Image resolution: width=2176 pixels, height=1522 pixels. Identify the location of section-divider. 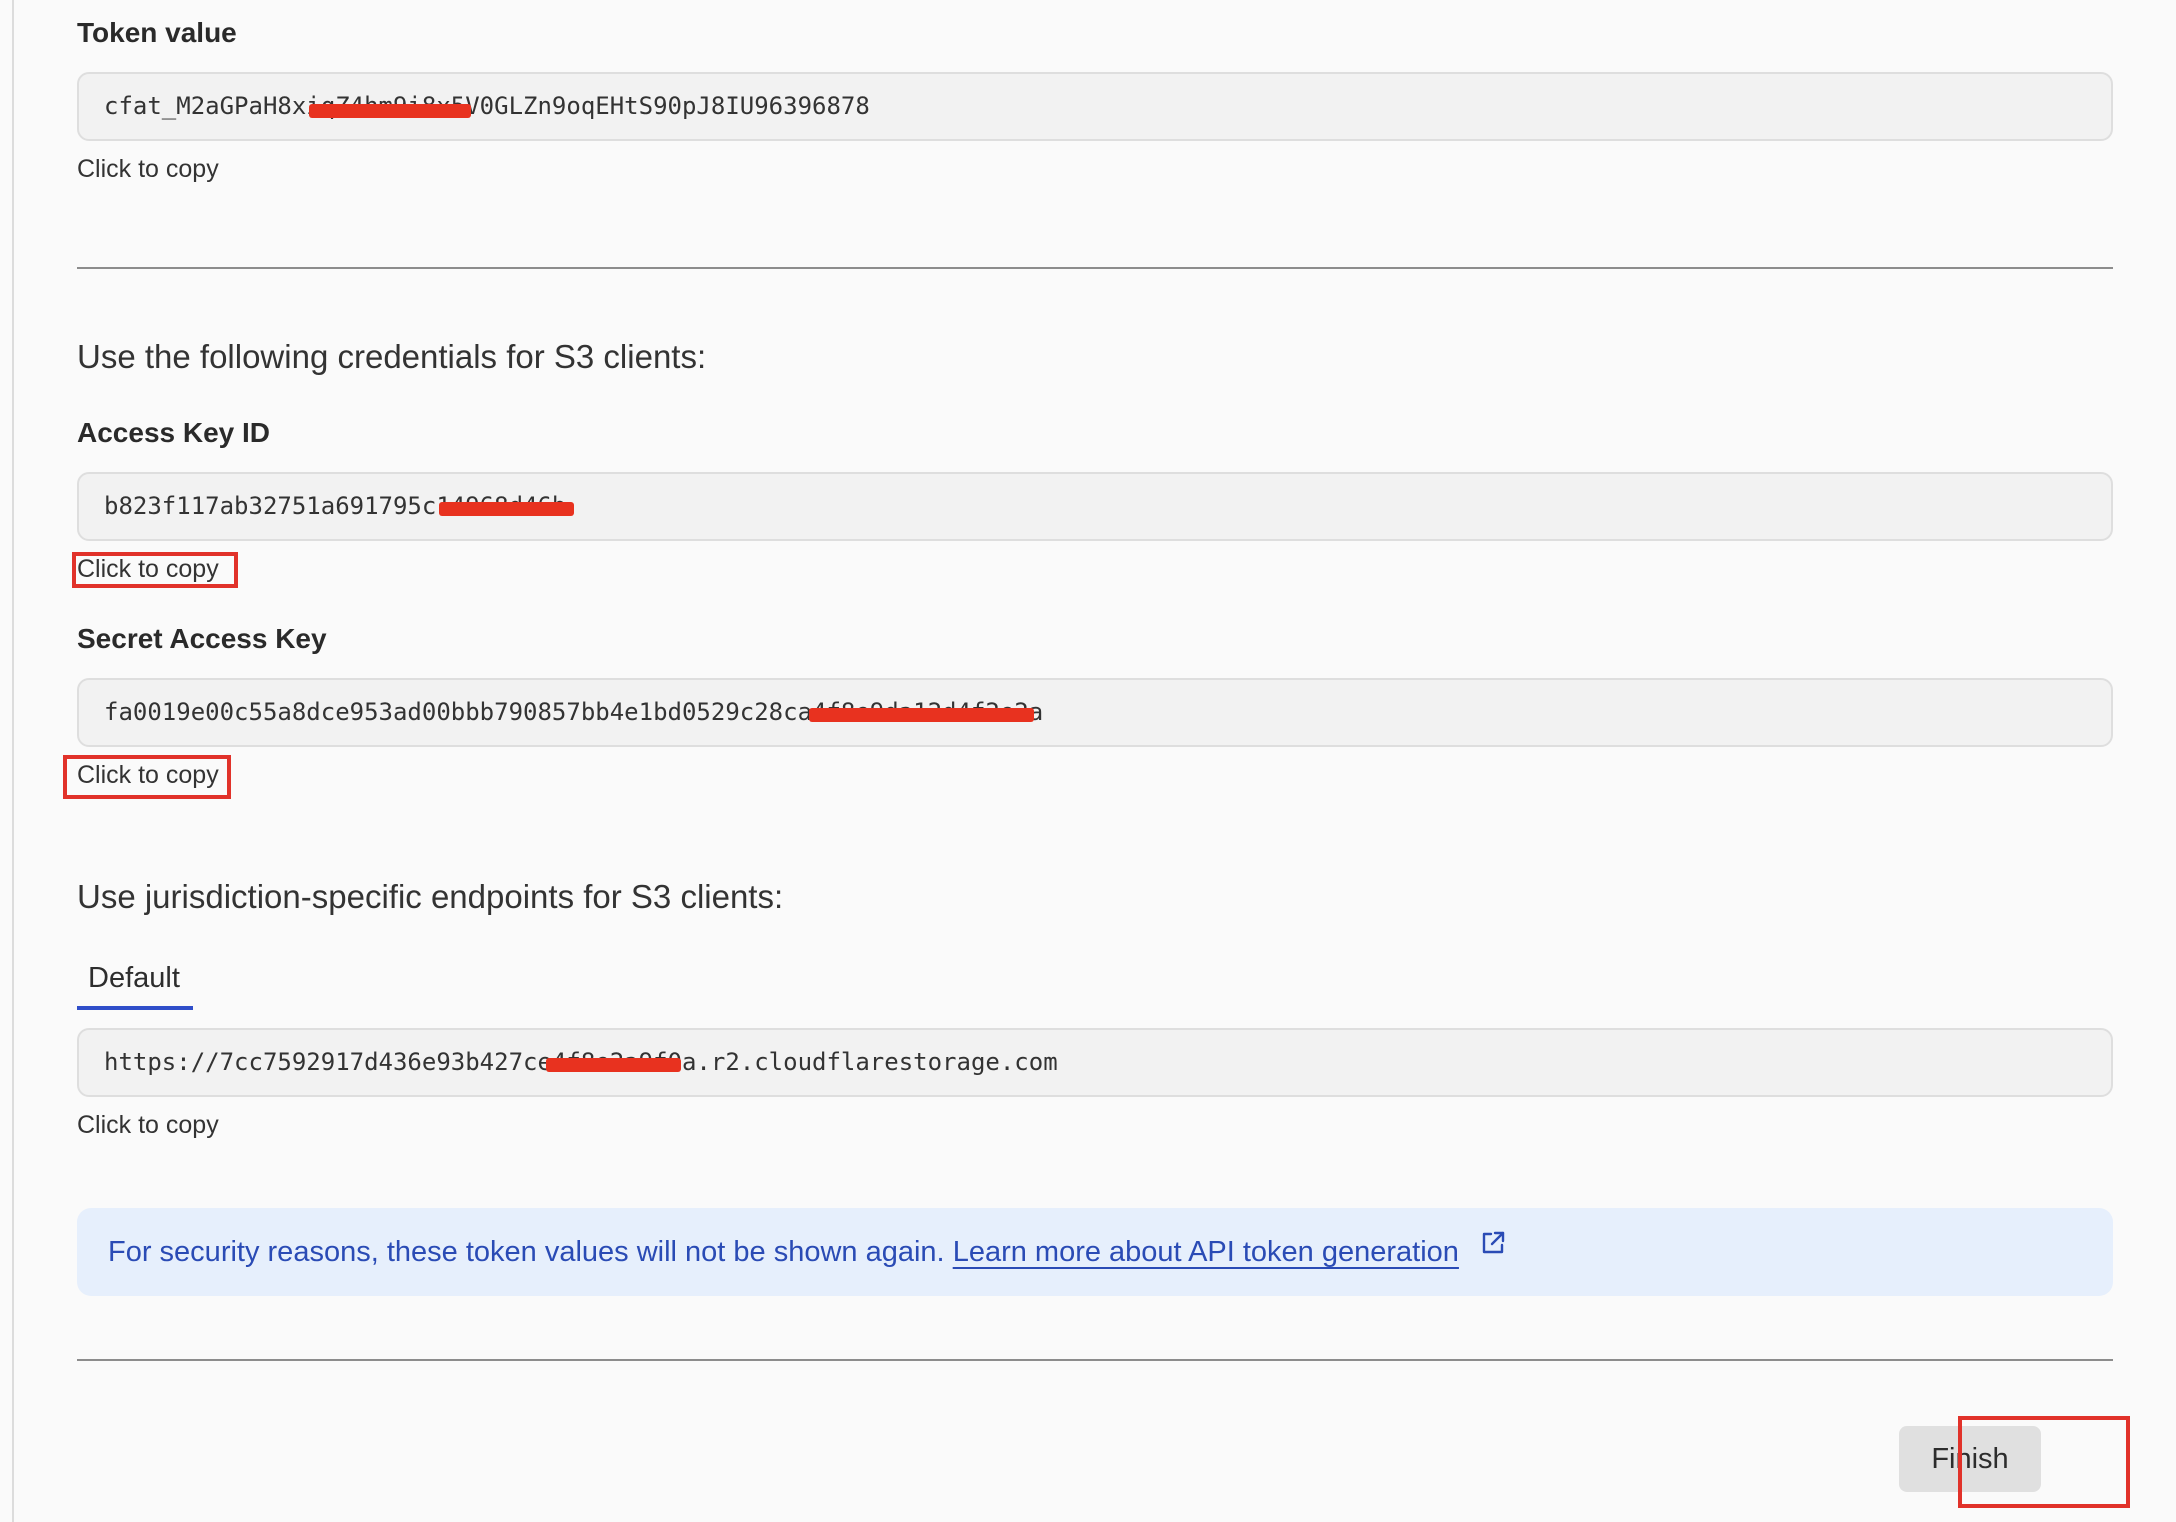
(1095, 268).